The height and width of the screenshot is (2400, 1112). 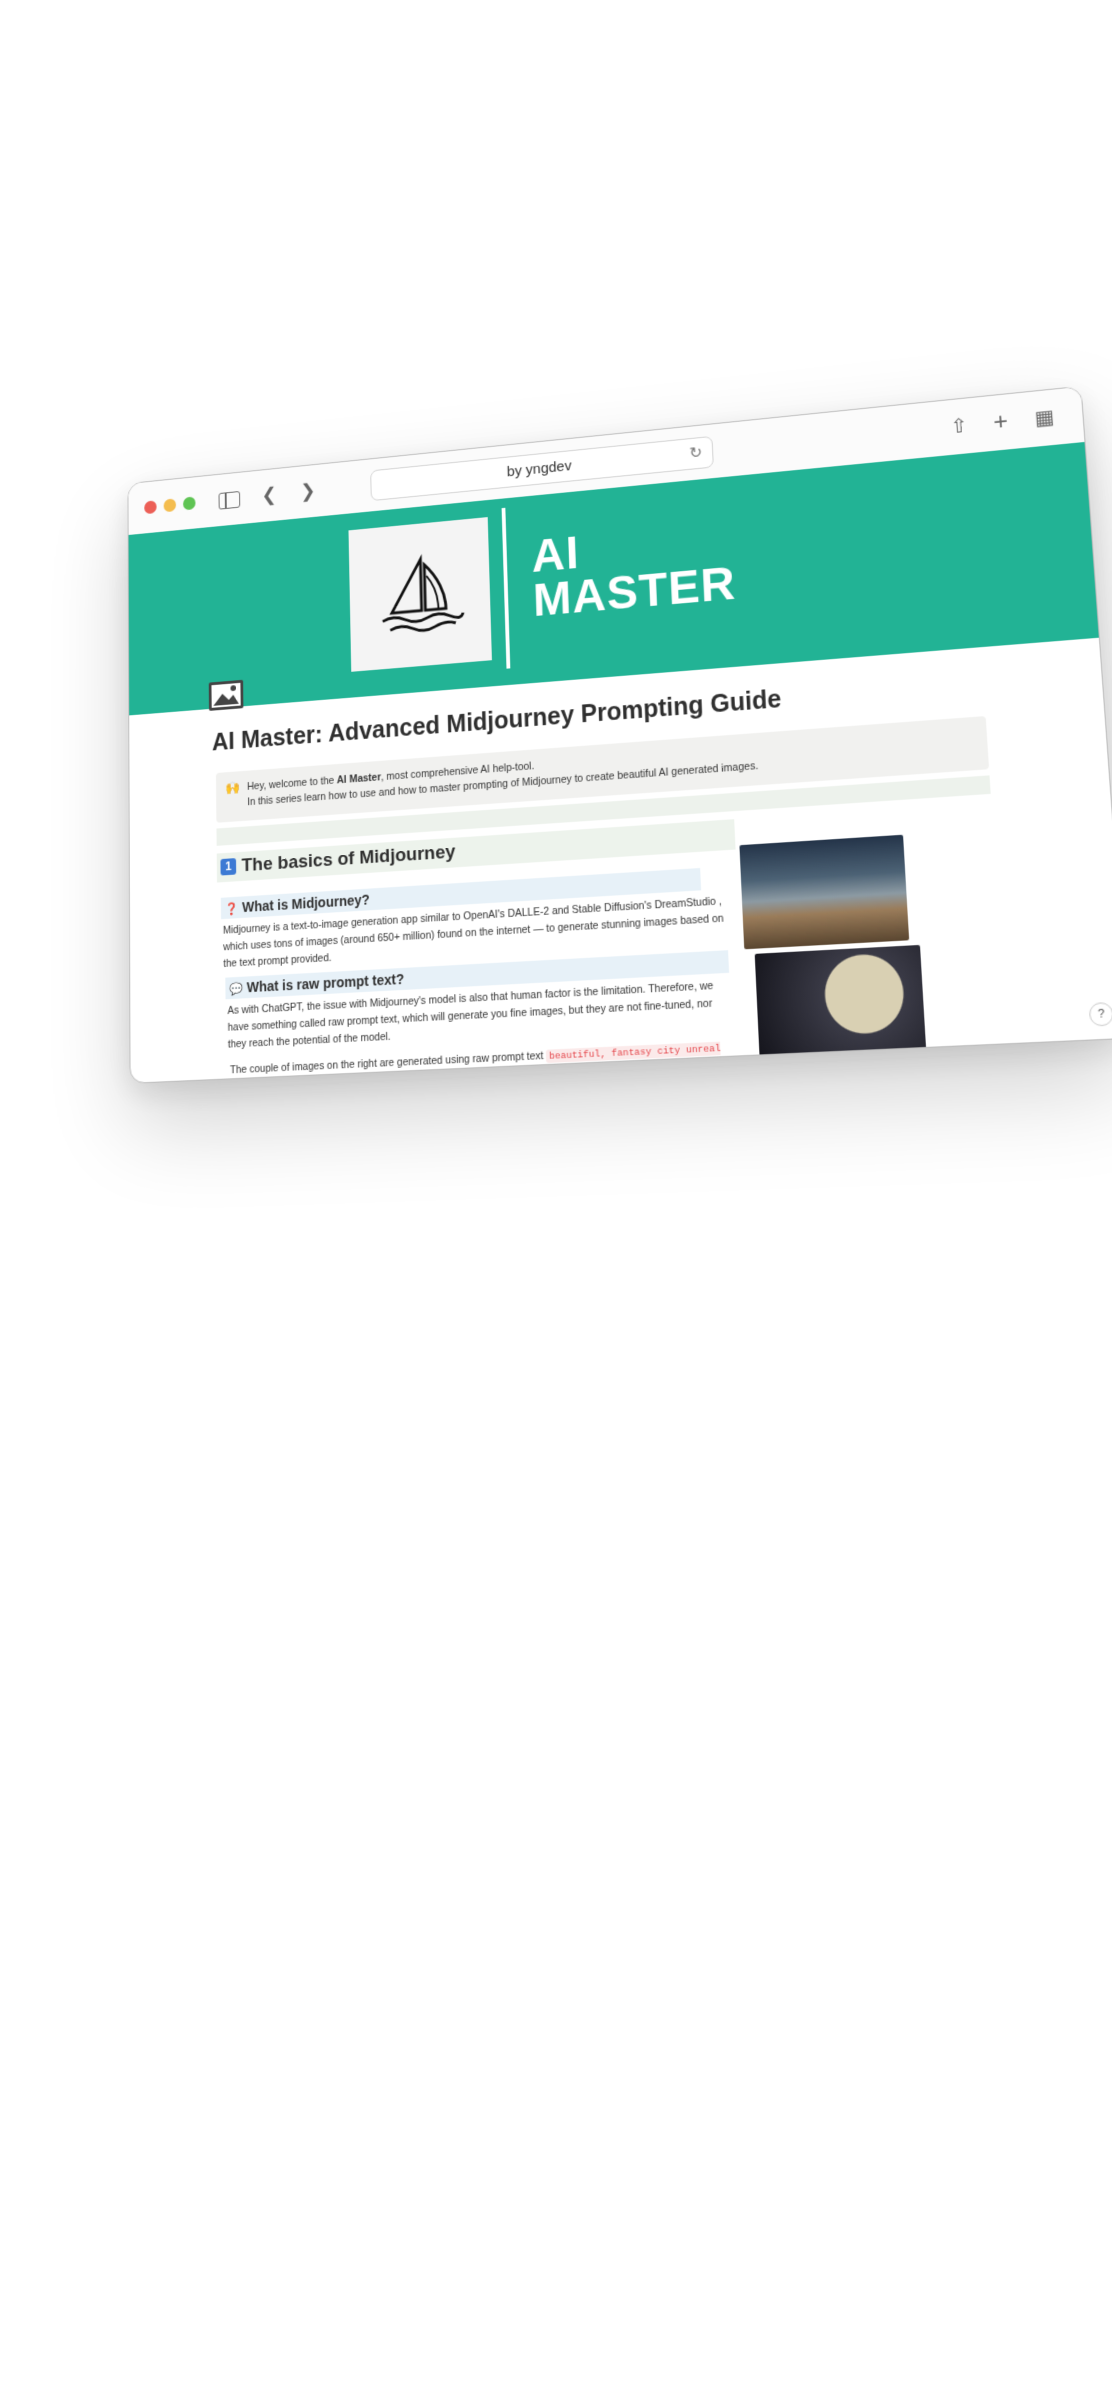 I want to click on fantasy-city-image, so click(x=824, y=892).